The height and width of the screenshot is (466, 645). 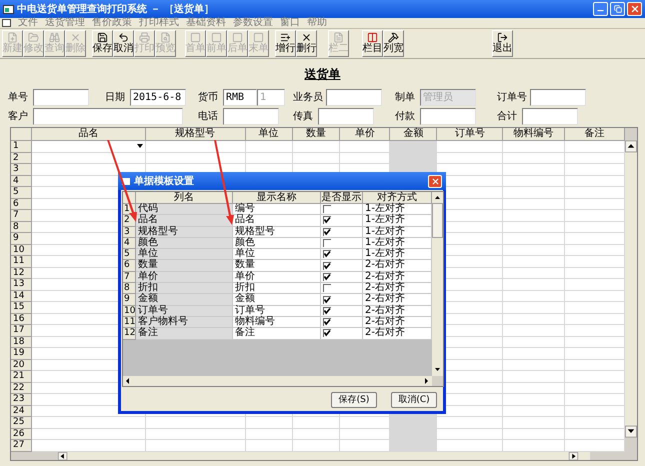 What do you see at coordinates (21, 319) in the screenshot?
I see `row-number: 16` at bounding box center [21, 319].